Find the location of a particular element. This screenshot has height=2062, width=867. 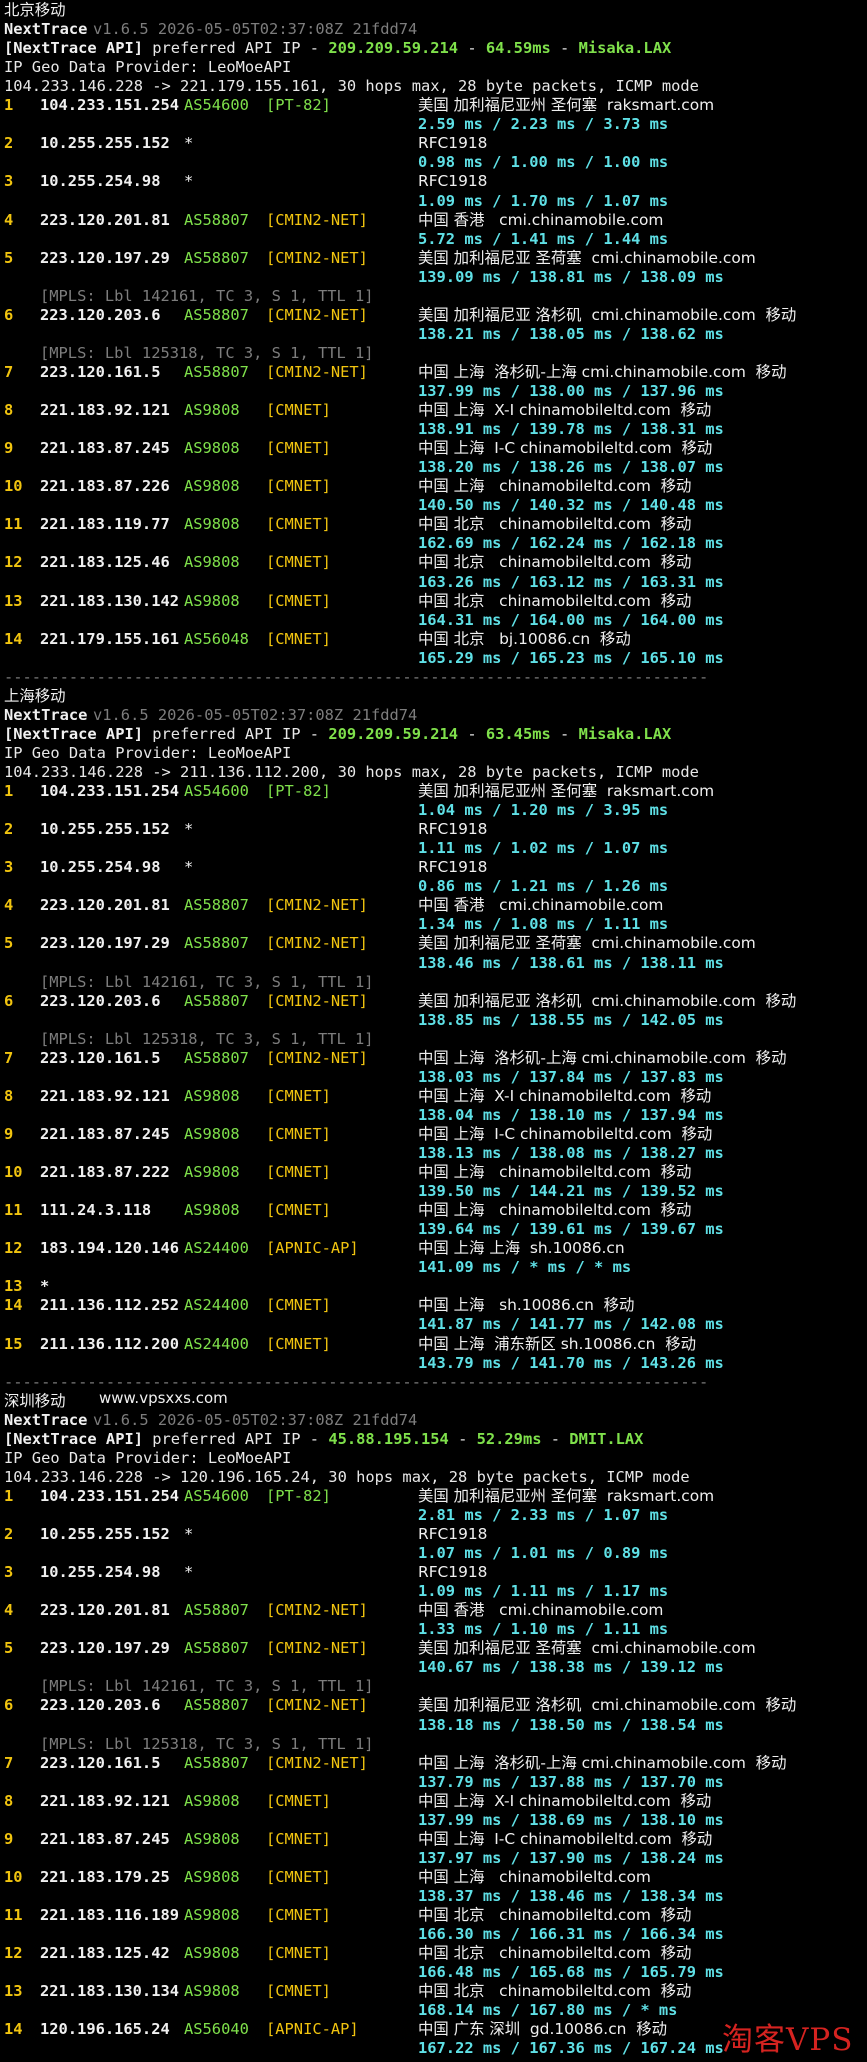

hop-rtt: 143.79 ms / 141.70 ms / 143.26 ms is located at coordinates (571, 1362).